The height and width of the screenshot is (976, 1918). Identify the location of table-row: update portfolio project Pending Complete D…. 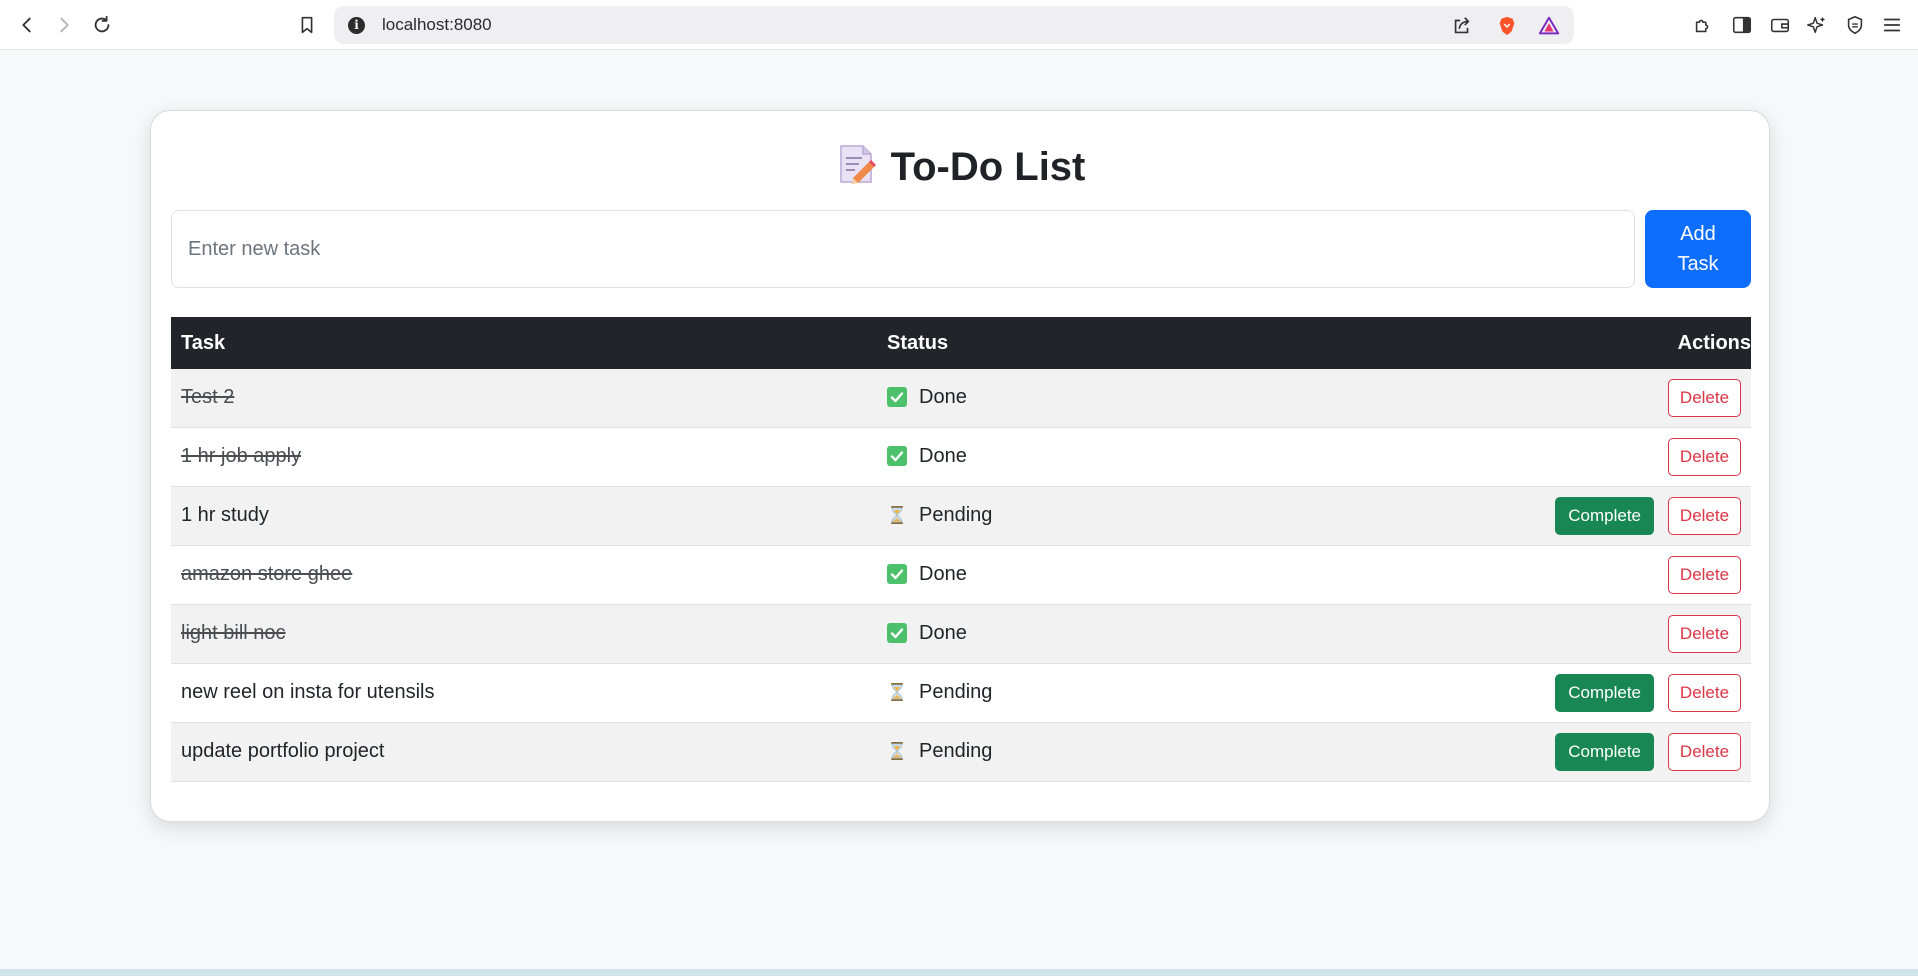
(961, 752).